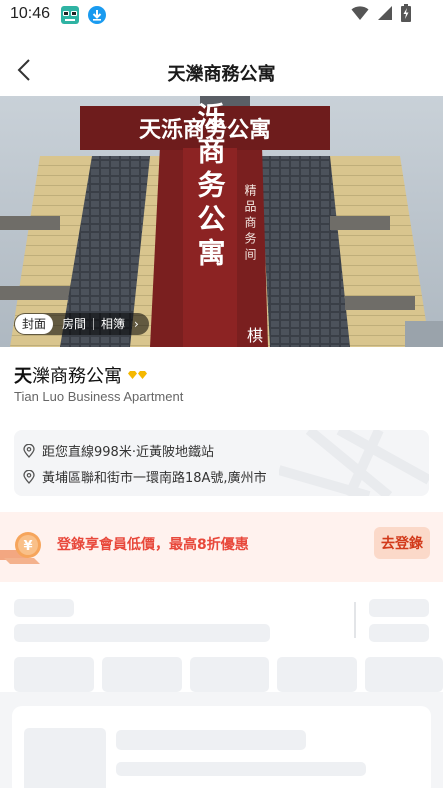 Image resolution: width=443 pixels, height=788 pixels. What do you see at coordinates (406, 15) in the screenshot?
I see `battery-charging-icon` at bounding box center [406, 15].